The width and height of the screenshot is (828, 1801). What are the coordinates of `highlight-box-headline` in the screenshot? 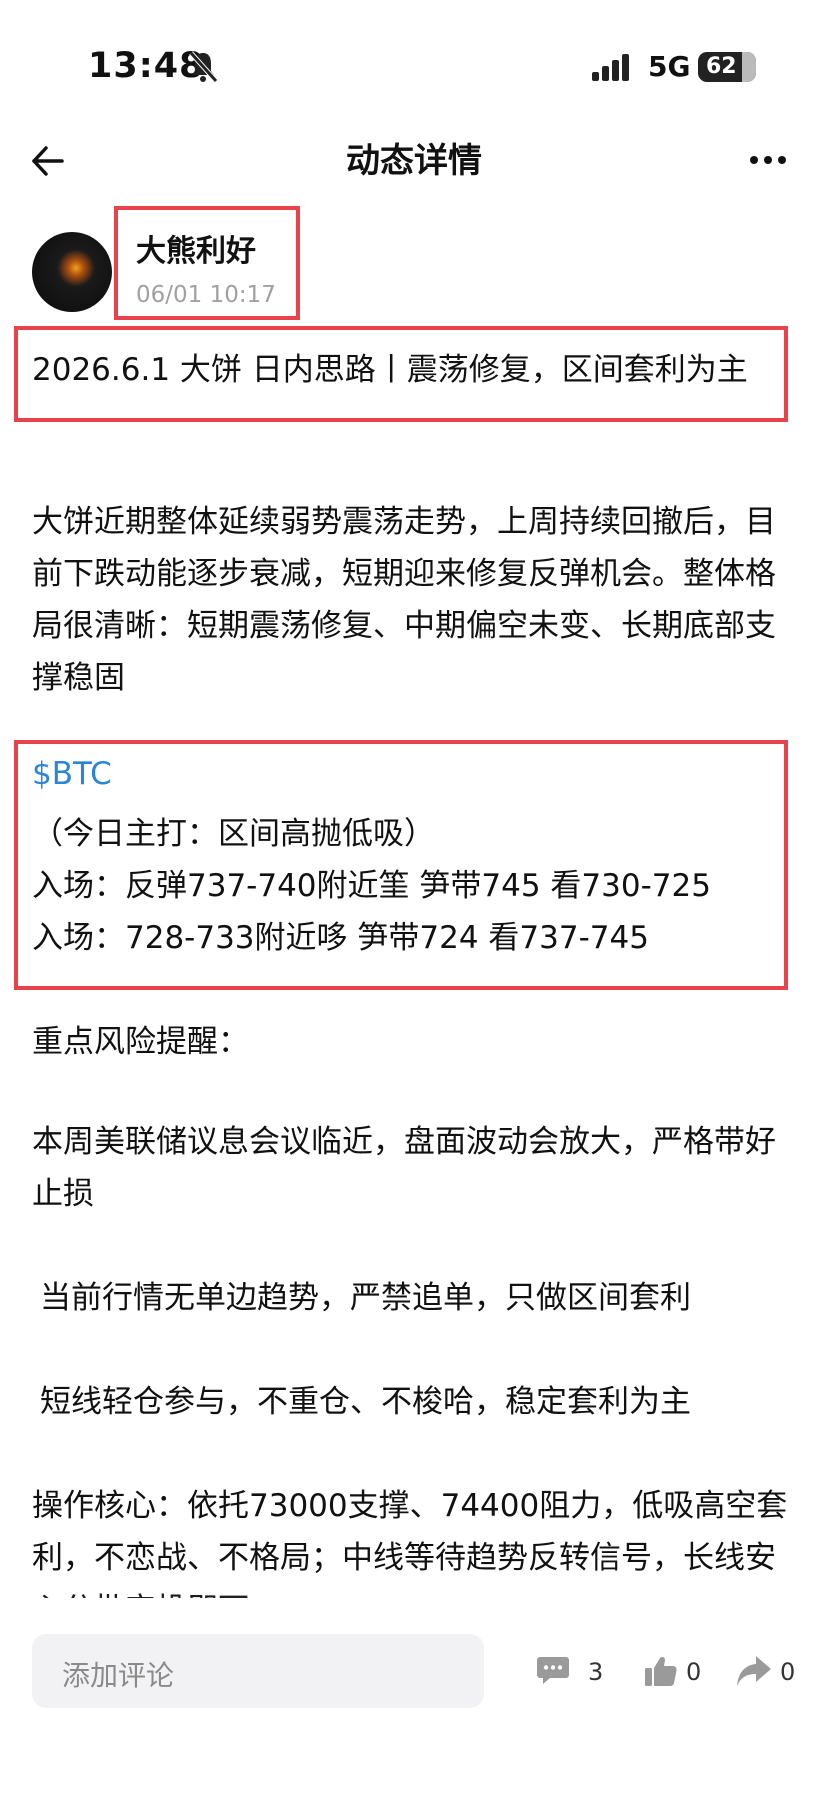 It's located at (401, 374).